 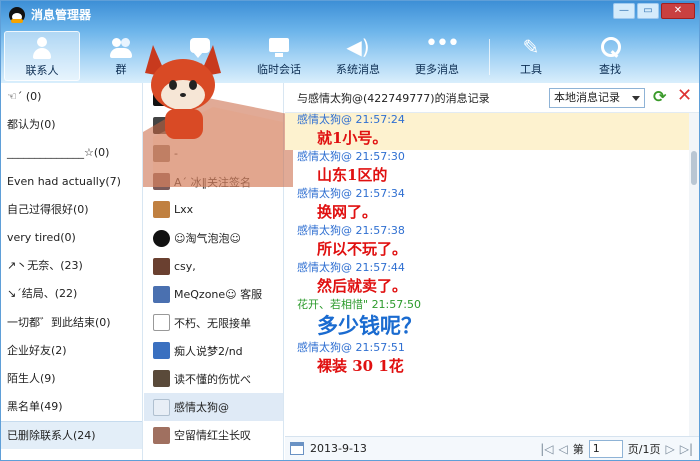 What do you see at coordinates (213, 407) in the screenshot?
I see `contact-item-selected: 感情太狗@` at bounding box center [213, 407].